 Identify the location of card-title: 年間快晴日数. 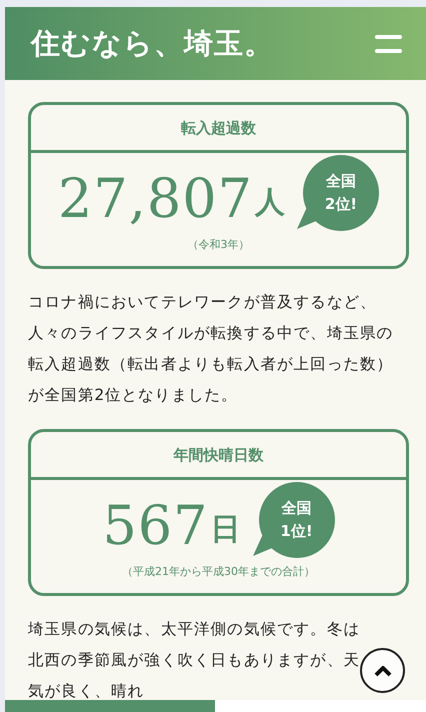
(218, 456).